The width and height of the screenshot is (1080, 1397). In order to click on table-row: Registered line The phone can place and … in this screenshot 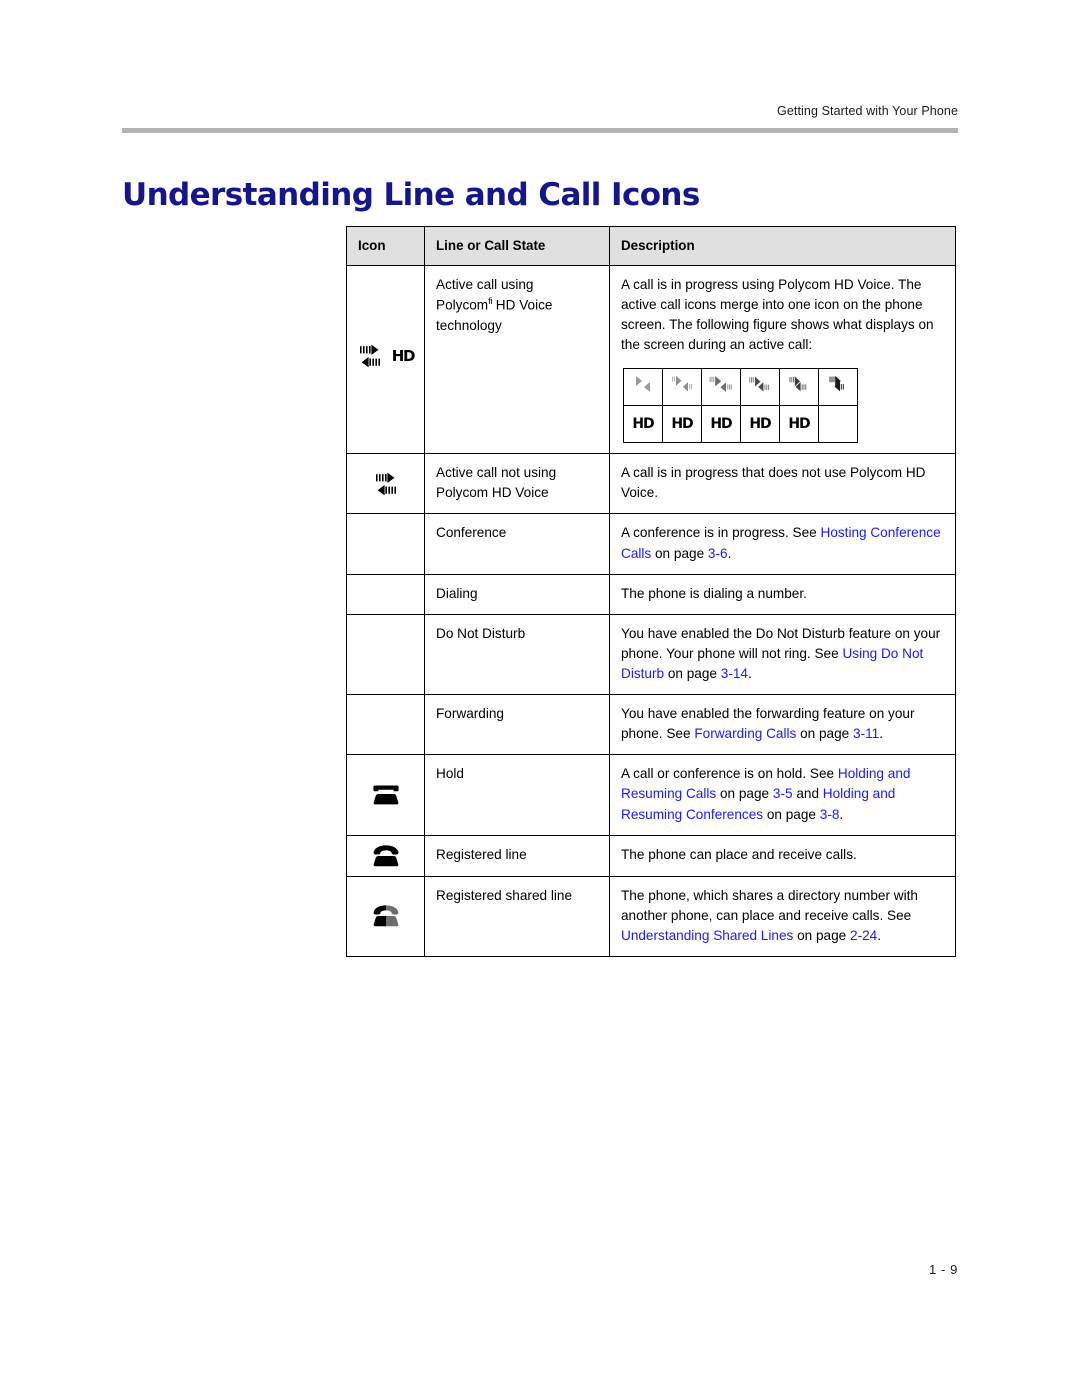, I will do `click(651, 855)`.